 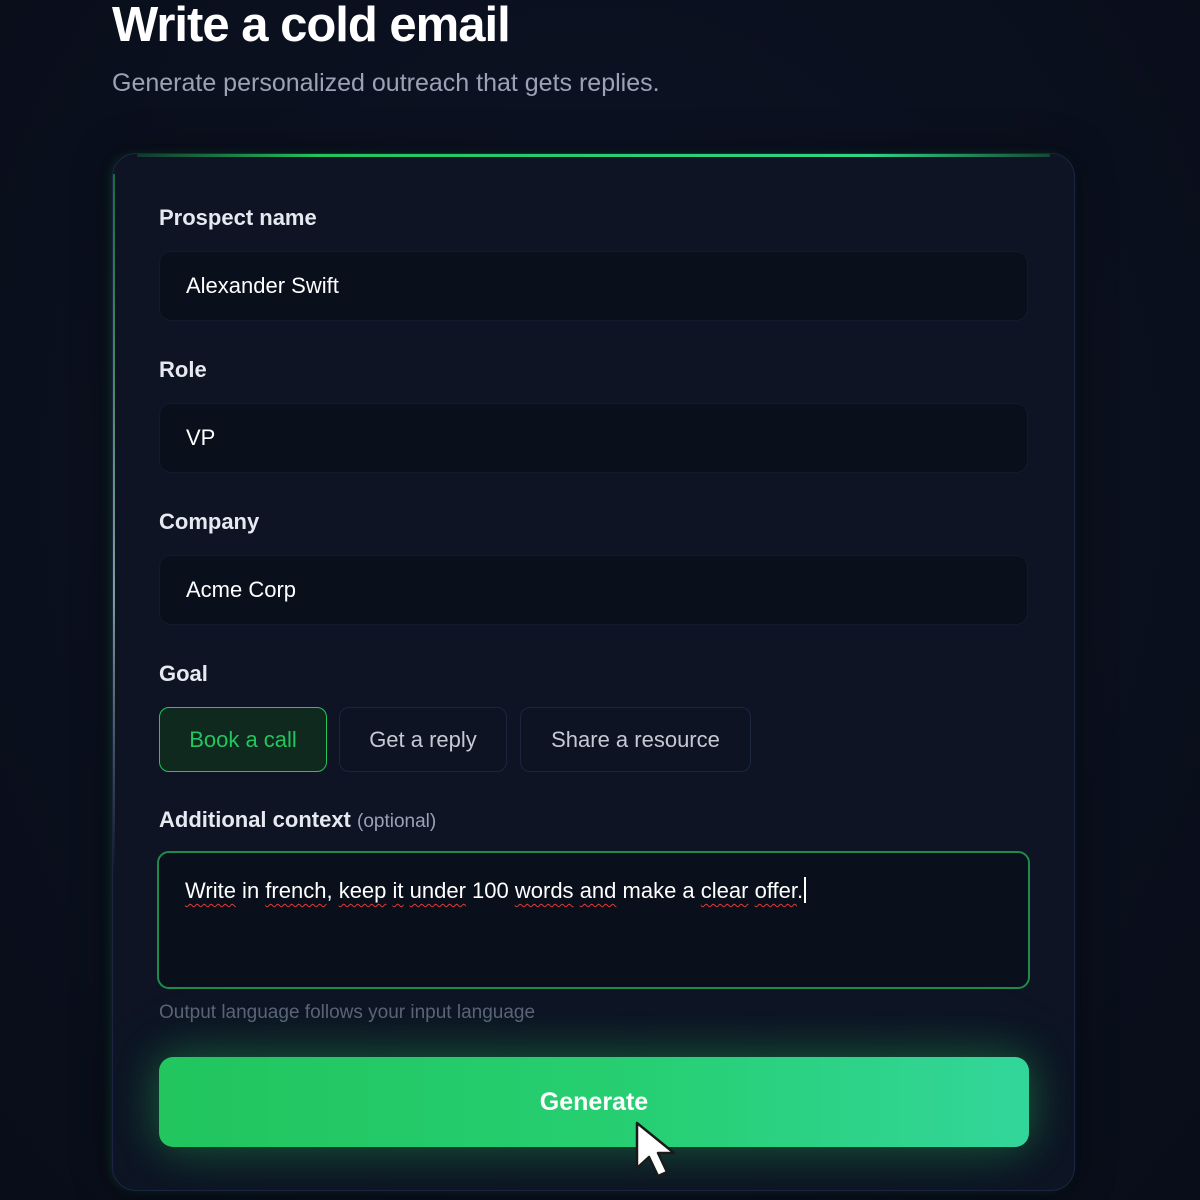 I want to click on role-label: Role, so click(x=183, y=369).